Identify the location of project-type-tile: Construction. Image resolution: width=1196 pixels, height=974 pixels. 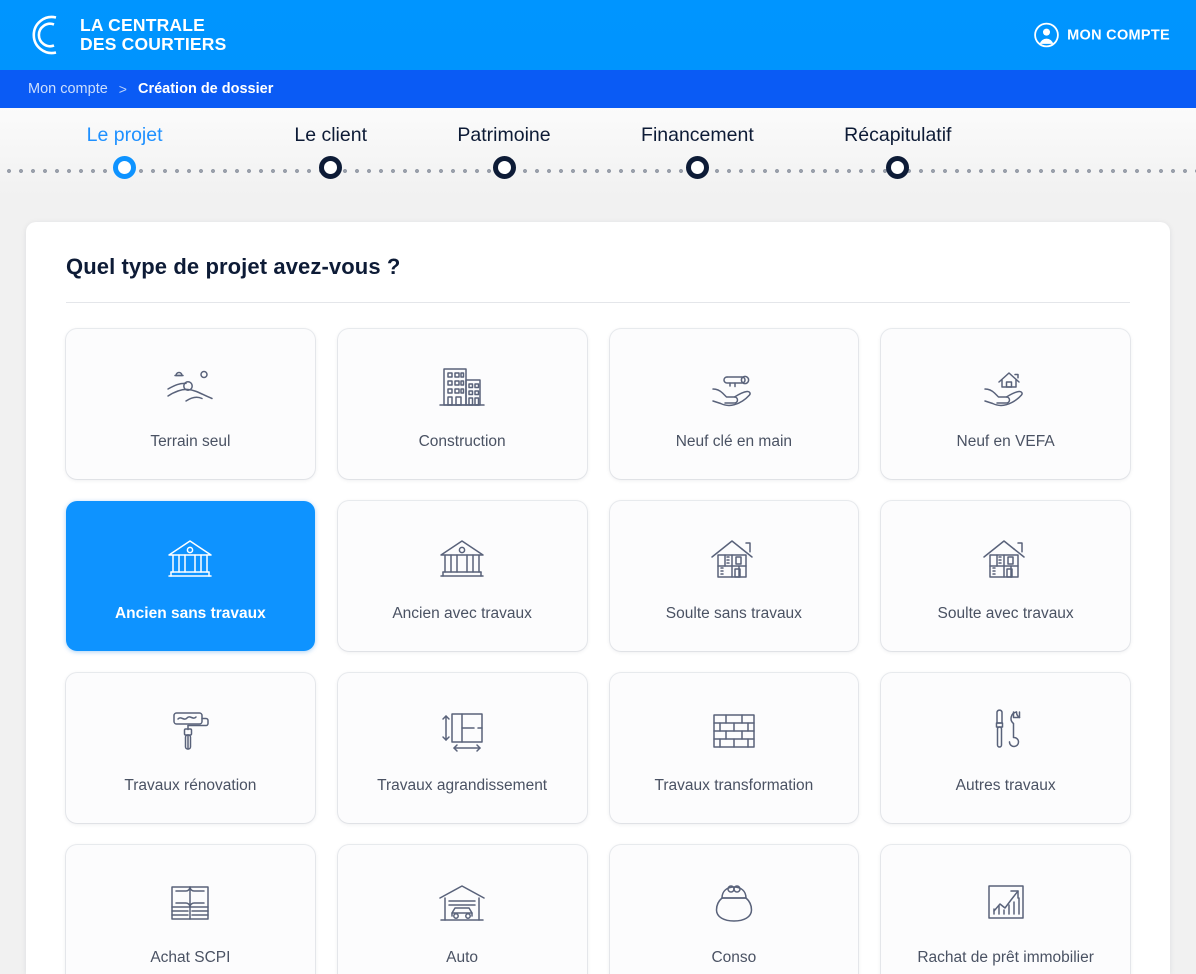
(462, 404).